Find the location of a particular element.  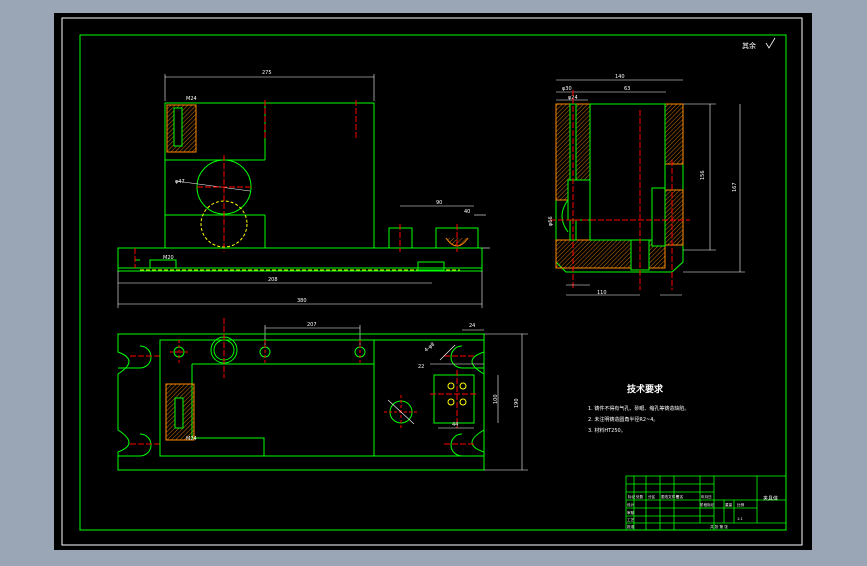

dim-m24-top: M24 is located at coordinates (191, 439).